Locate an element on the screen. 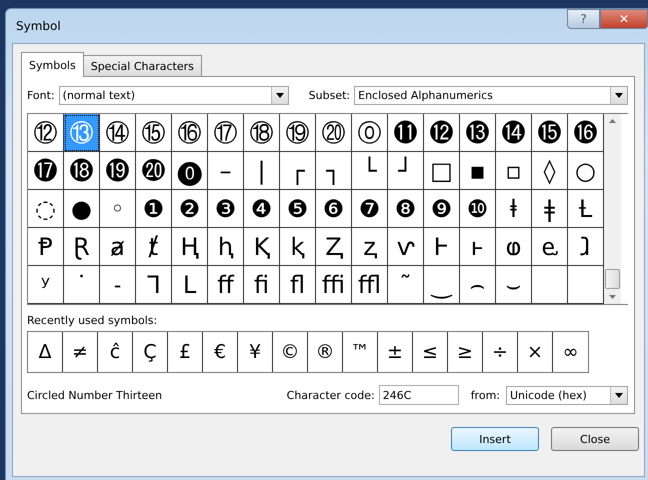 This screenshot has height=480, width=648. symbol-cell: ˗ is located at coordinates (118, 285).